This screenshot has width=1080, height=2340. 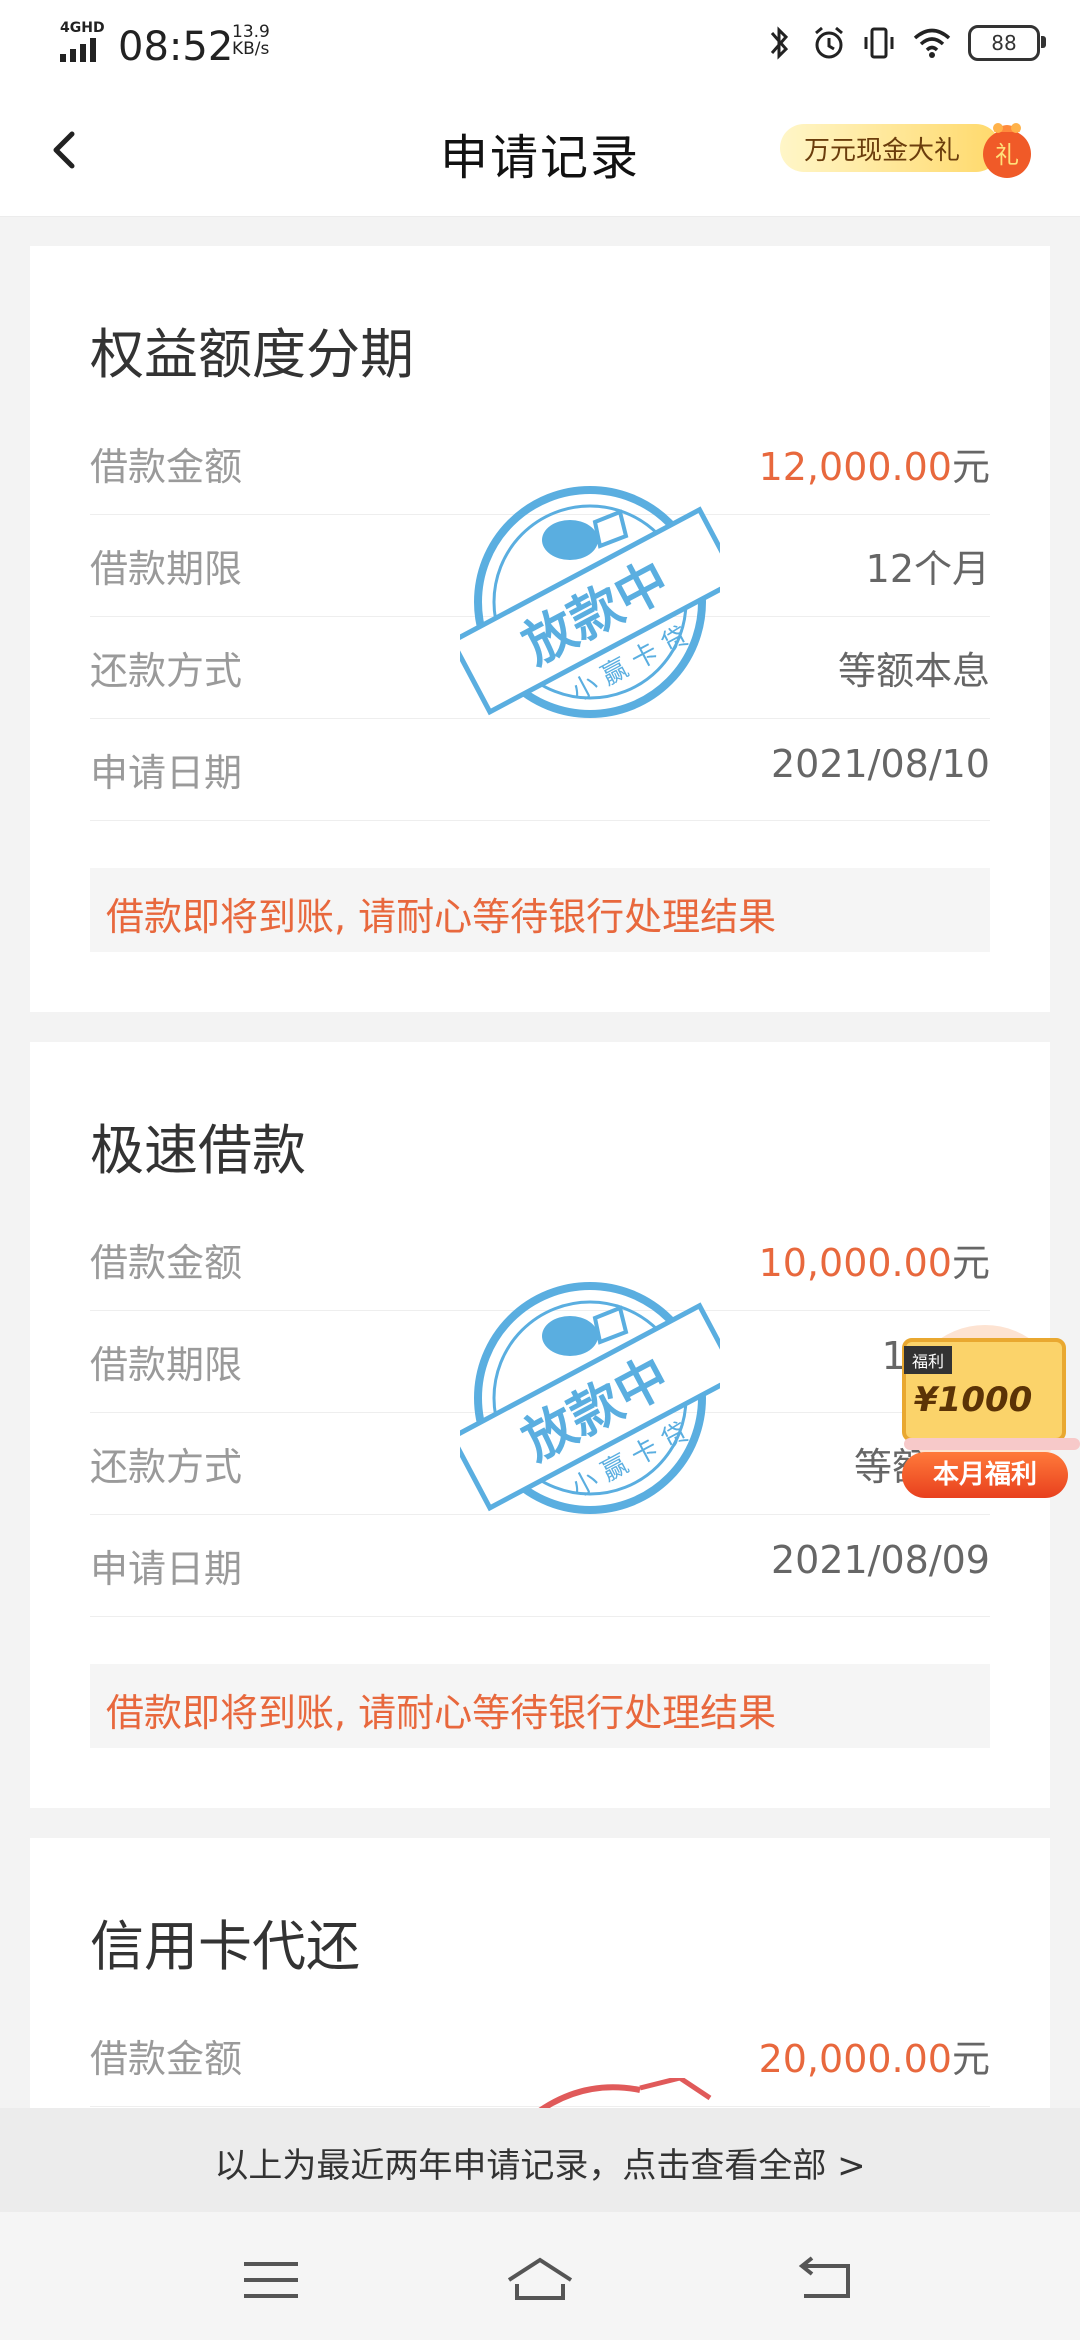 What do you see at coordinates (779, 43) in the screenshot?
I see `bluetooth-icon` at bounding box center [779, 43].